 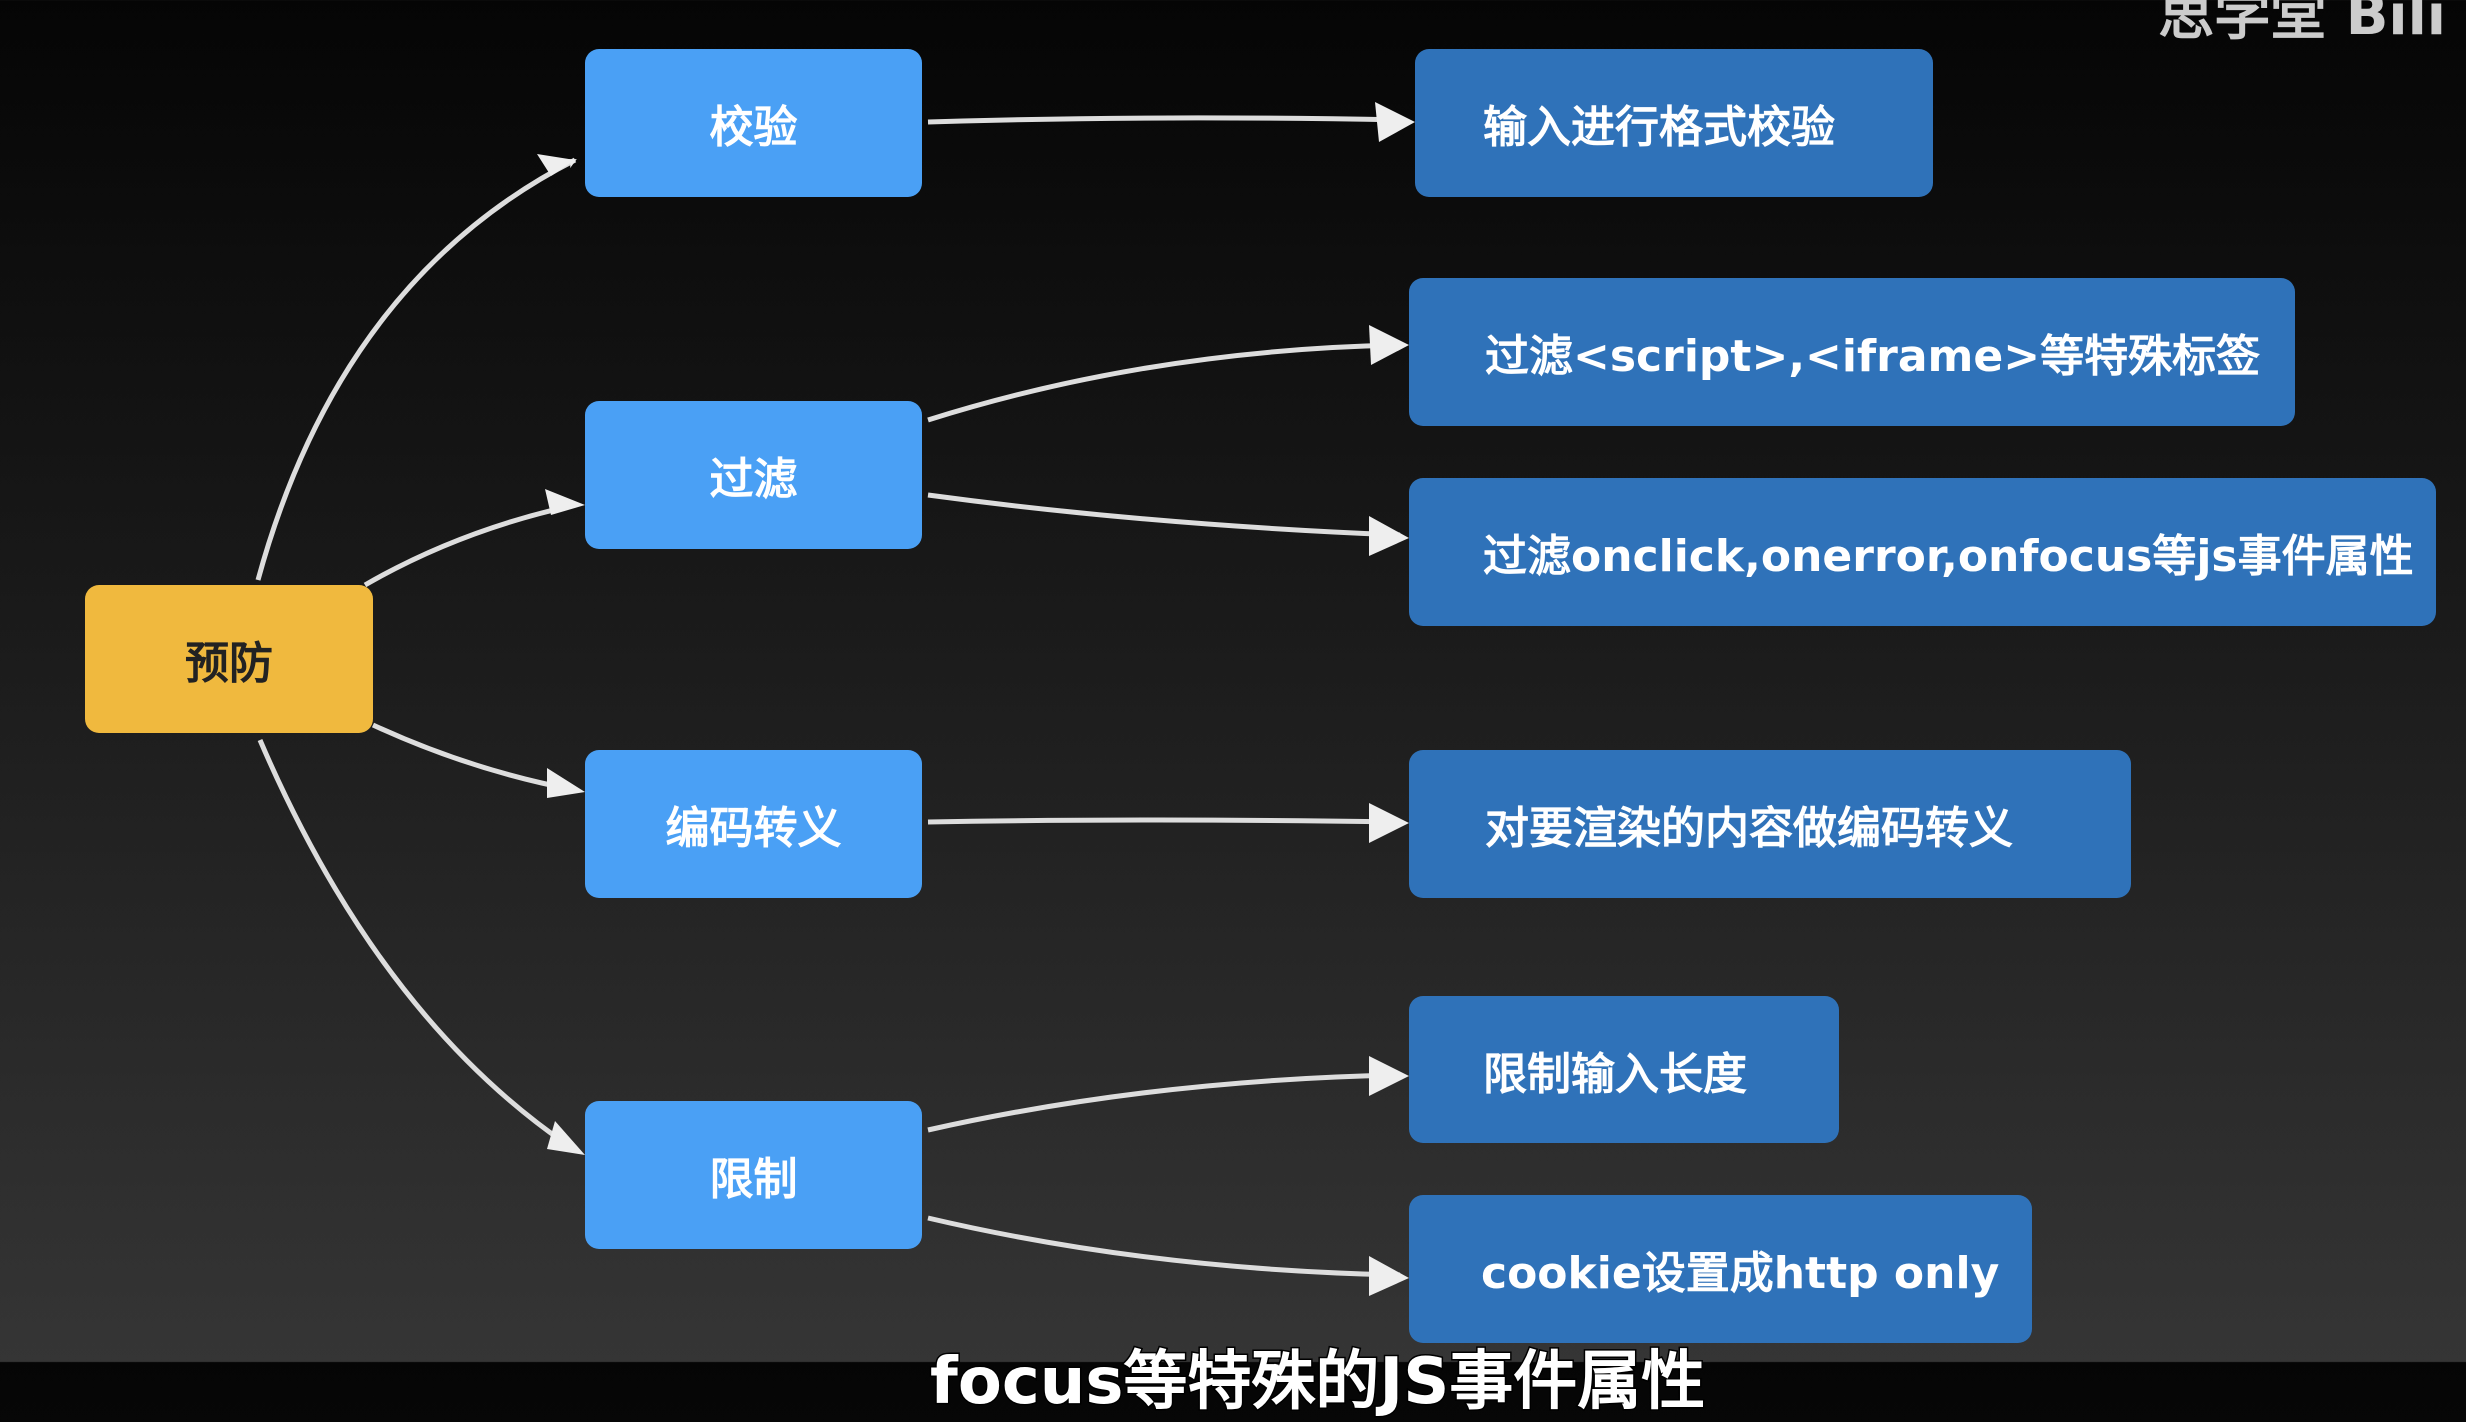 I want to click on leaf-filter-events: 过滤onclick,onerror,onfocus等js事件属性, so click(x=1922, y=552).